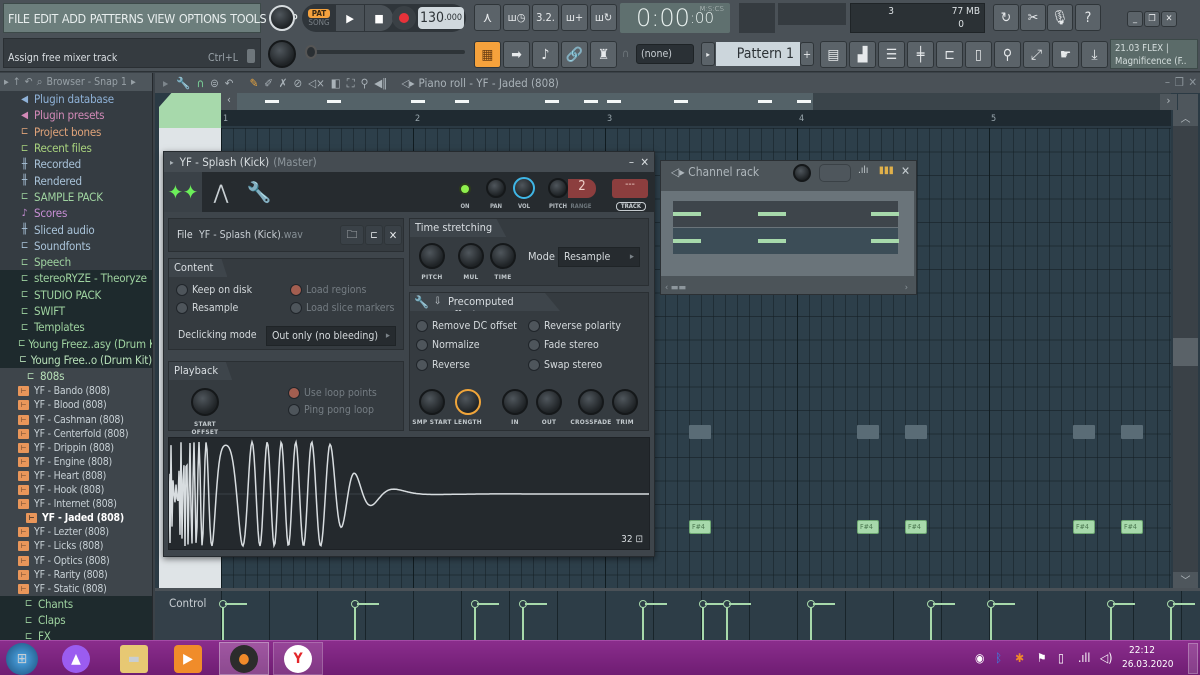  I want to click on normalize-radio: Normalize, so click(448, 345).